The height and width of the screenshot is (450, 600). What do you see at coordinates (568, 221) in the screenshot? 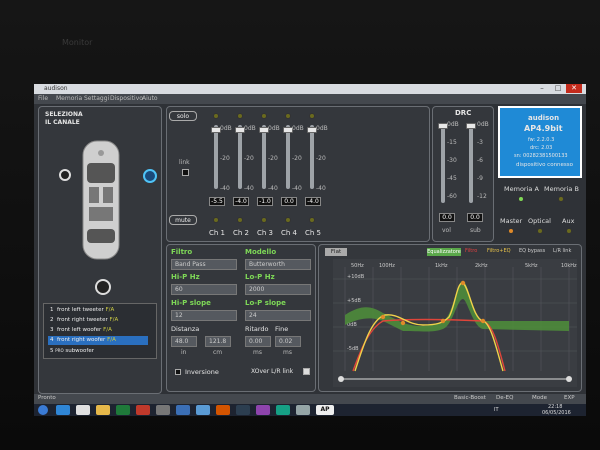
I see `source-aux-button: Aux` at bounding box center [568, 221].